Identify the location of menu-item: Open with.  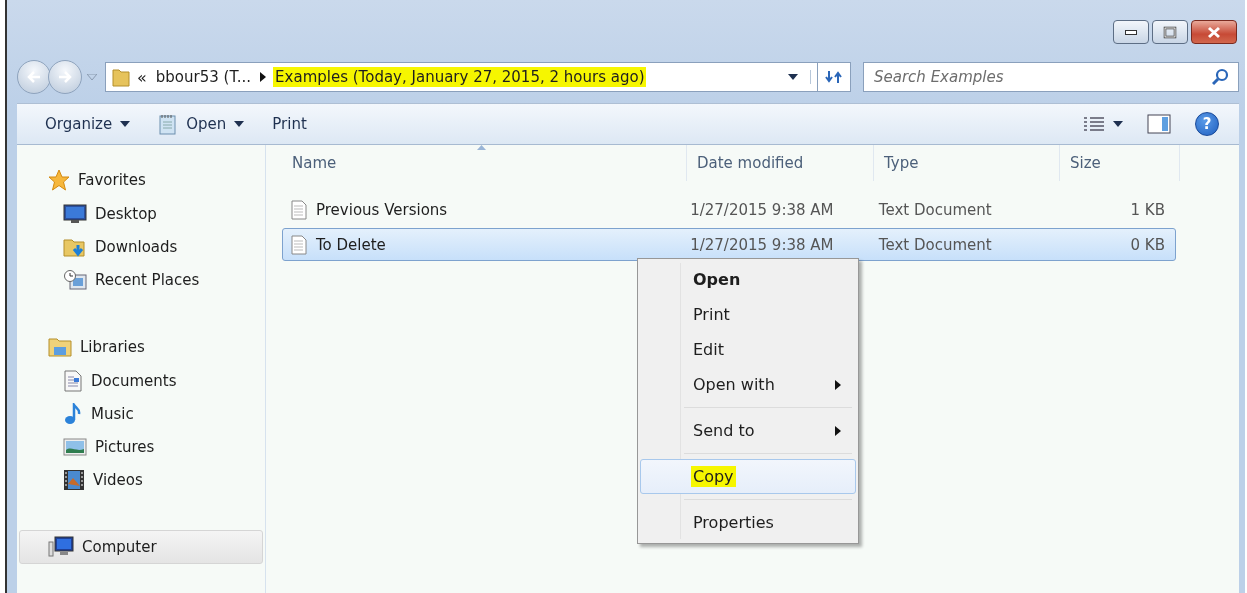
(748, 384).